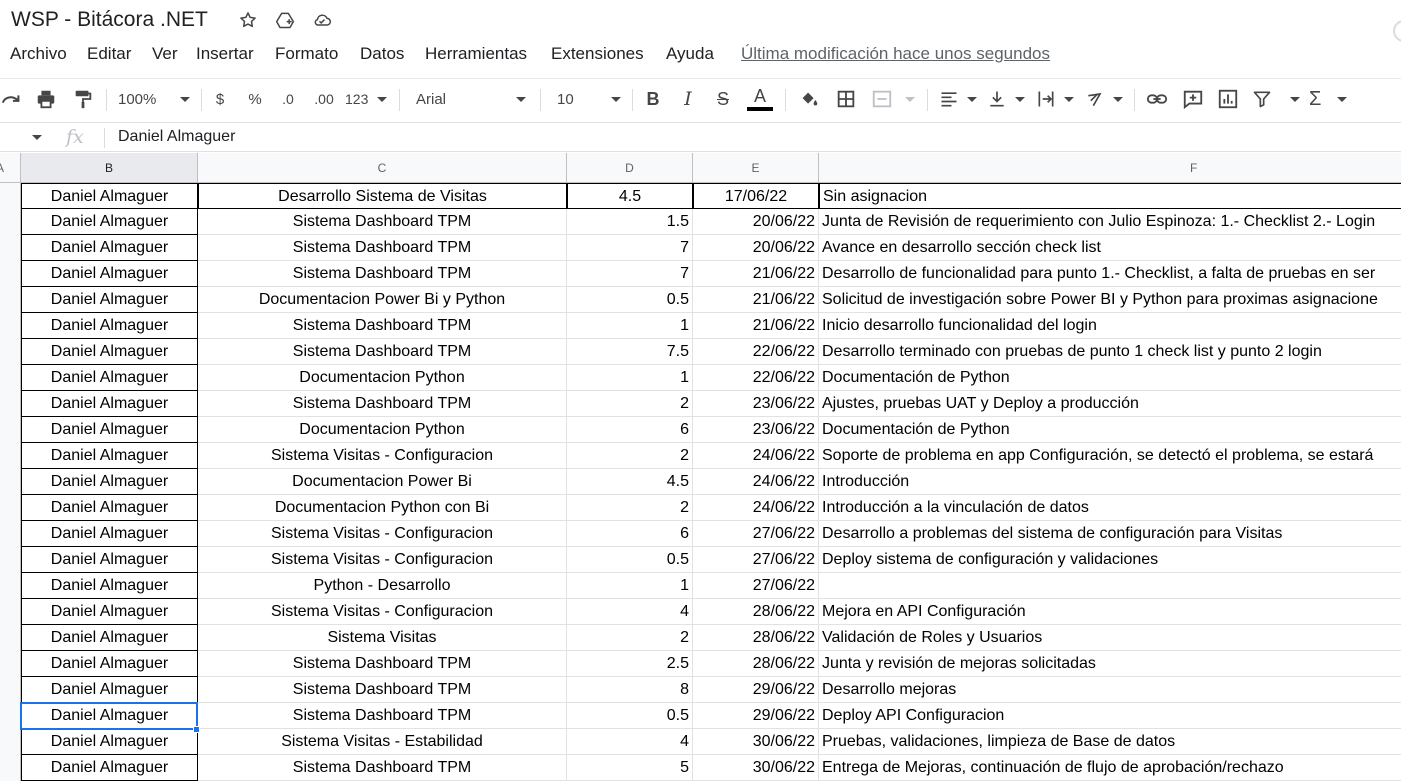  I want to click on menu-ayuda: Ayuda, so click(690, 54).